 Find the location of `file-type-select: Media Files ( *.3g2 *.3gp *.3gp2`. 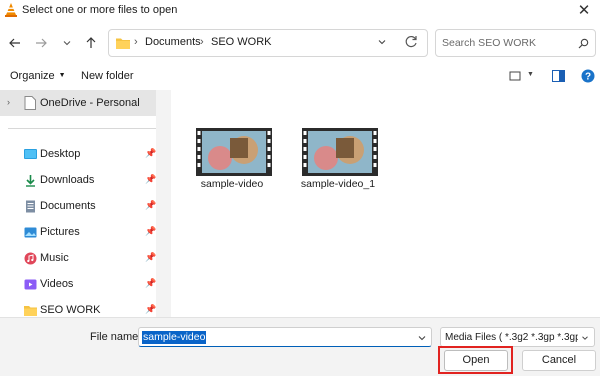

file-type-select: Media Files ( *.3g2 *.3gp *.3gp2 is located at coordinates (517, 337).